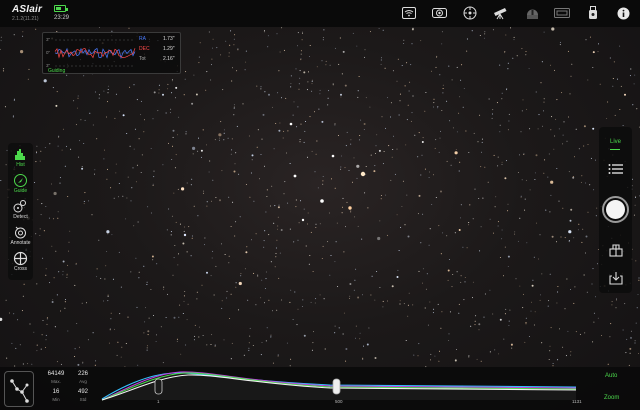  I want to click on histogram, so click(339, 386).